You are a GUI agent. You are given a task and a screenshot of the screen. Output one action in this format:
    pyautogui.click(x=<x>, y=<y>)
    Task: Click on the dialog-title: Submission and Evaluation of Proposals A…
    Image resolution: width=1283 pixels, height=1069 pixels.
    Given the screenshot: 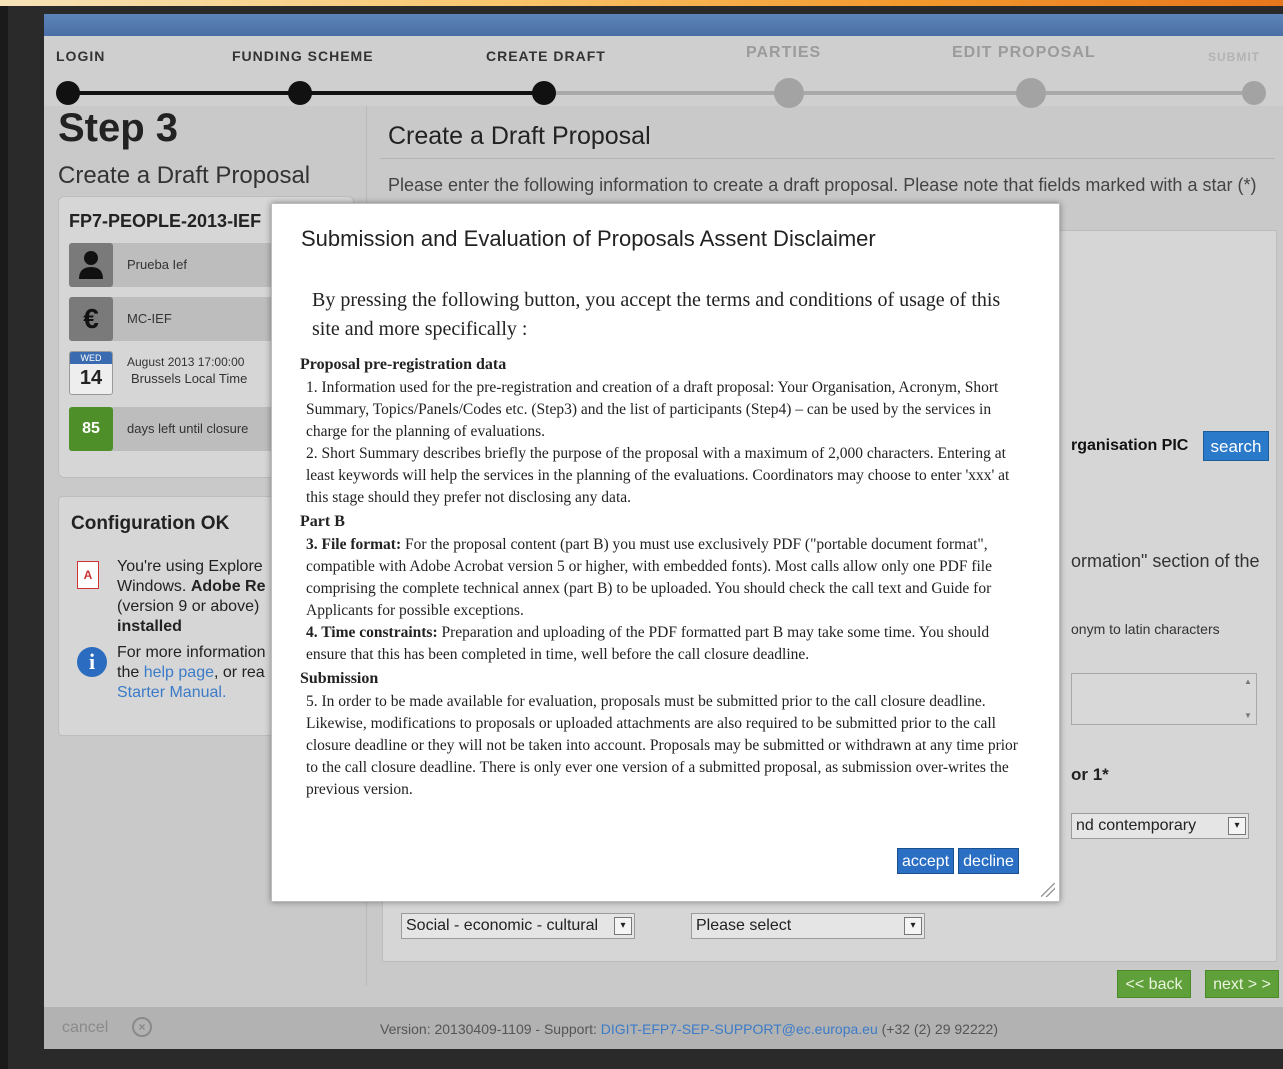 What is the action you would take?
    pyautogui.click(x=588, y=238)
    